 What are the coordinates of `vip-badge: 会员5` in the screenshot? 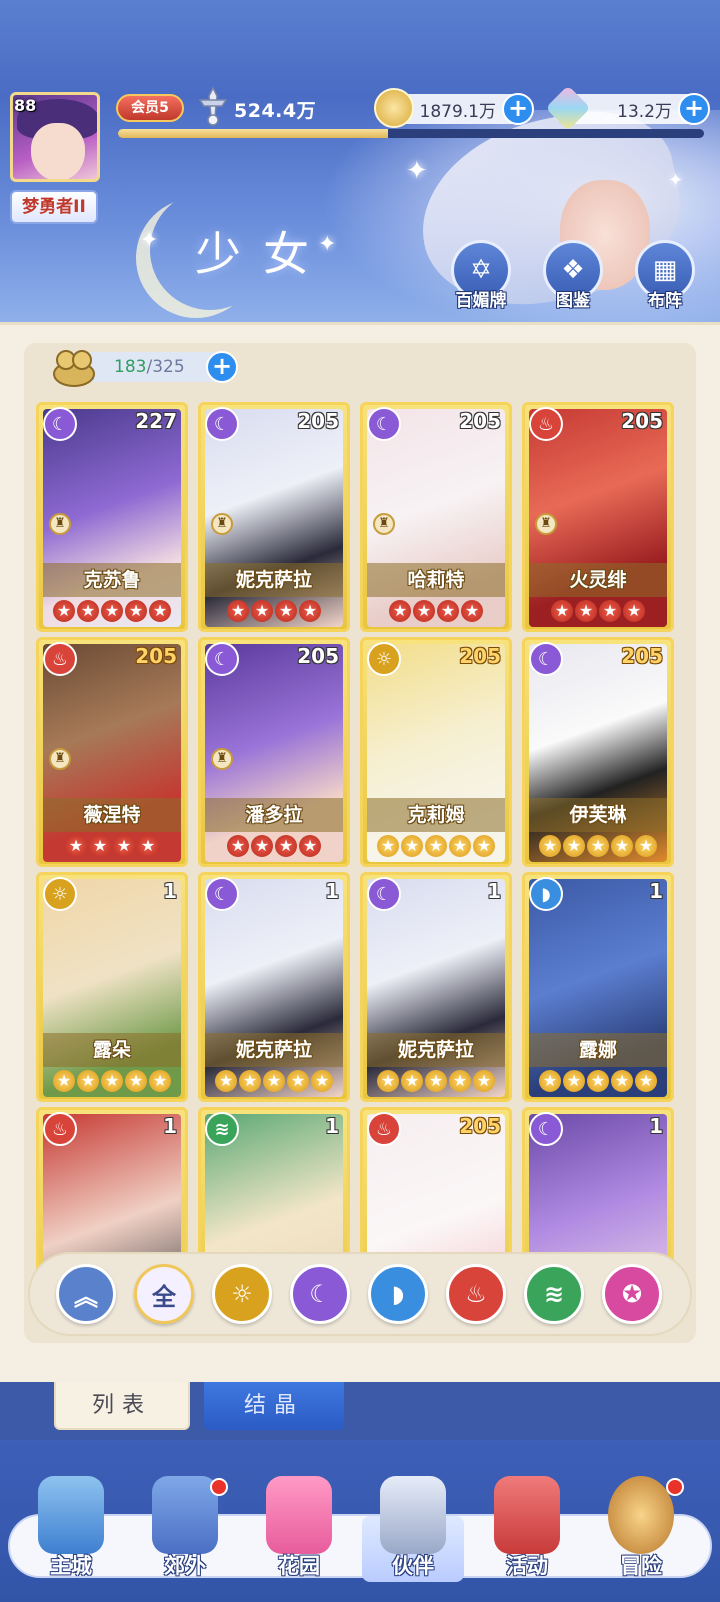 It's located at (150, 108).